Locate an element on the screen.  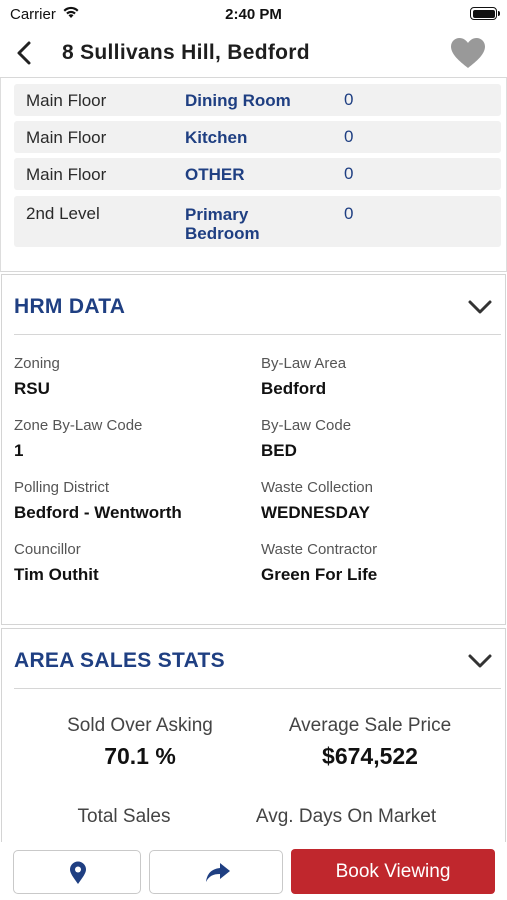
share-arrow-icon is located at coordinates (218, 872).